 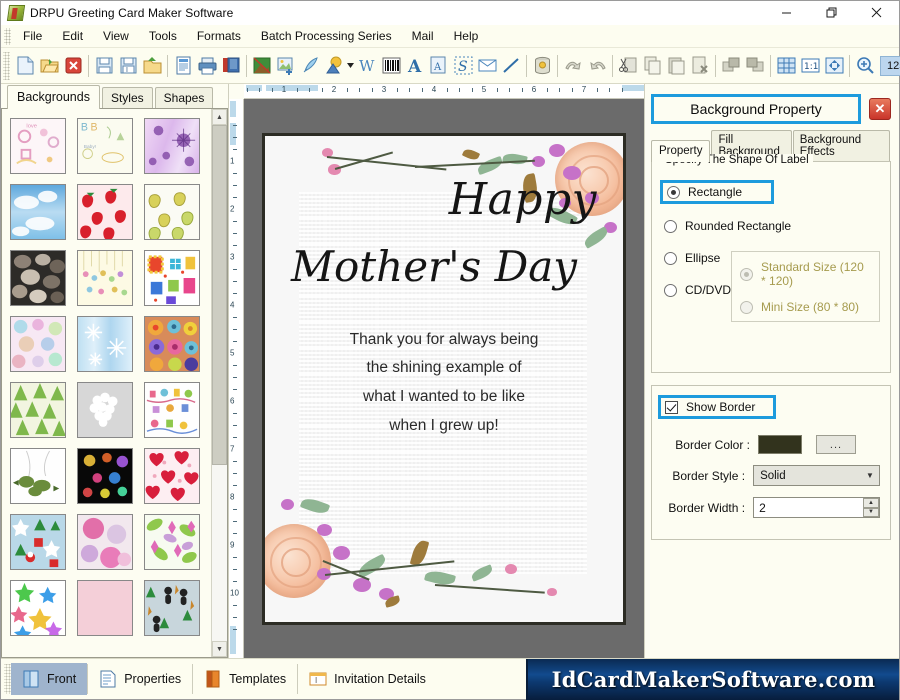 I want to click on print-button, so click(x=207, y=66).